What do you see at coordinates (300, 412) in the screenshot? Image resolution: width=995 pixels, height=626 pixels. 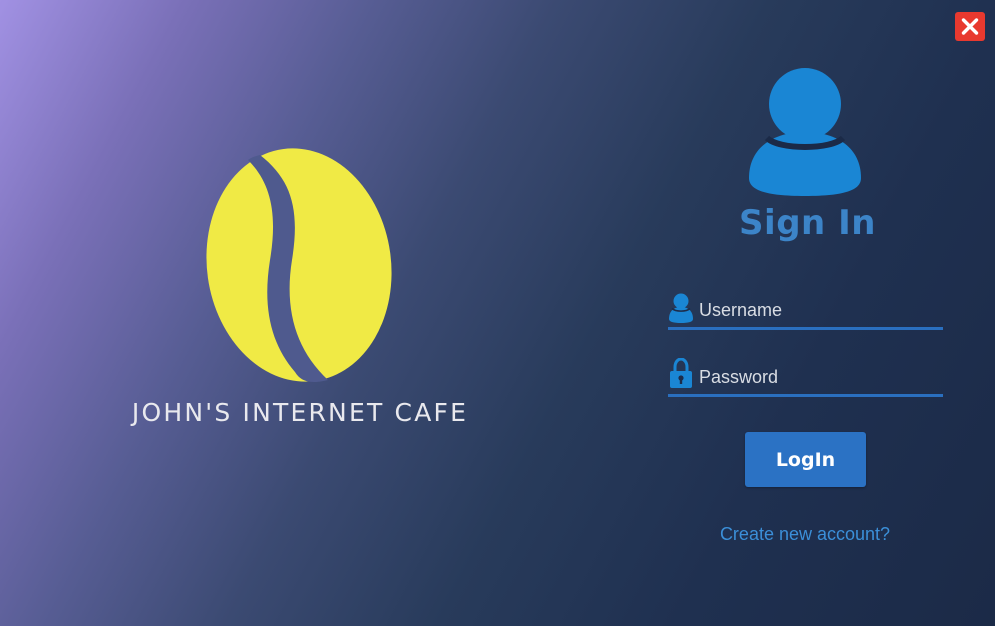 I see `brand-name: JOHN'S INTERNET CAFE` at bounding box center [300, 412].